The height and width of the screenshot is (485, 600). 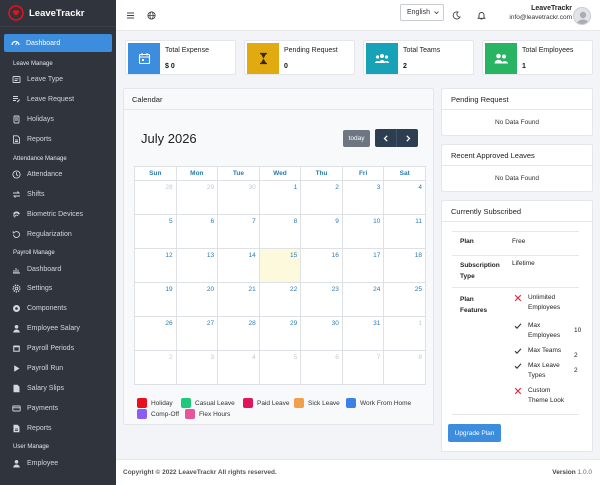 What do you see at coordinates (418, 57) in the screenshot?
I see `stat-card-total-teams: Total Teams 2` at bounding box center [418, 57].